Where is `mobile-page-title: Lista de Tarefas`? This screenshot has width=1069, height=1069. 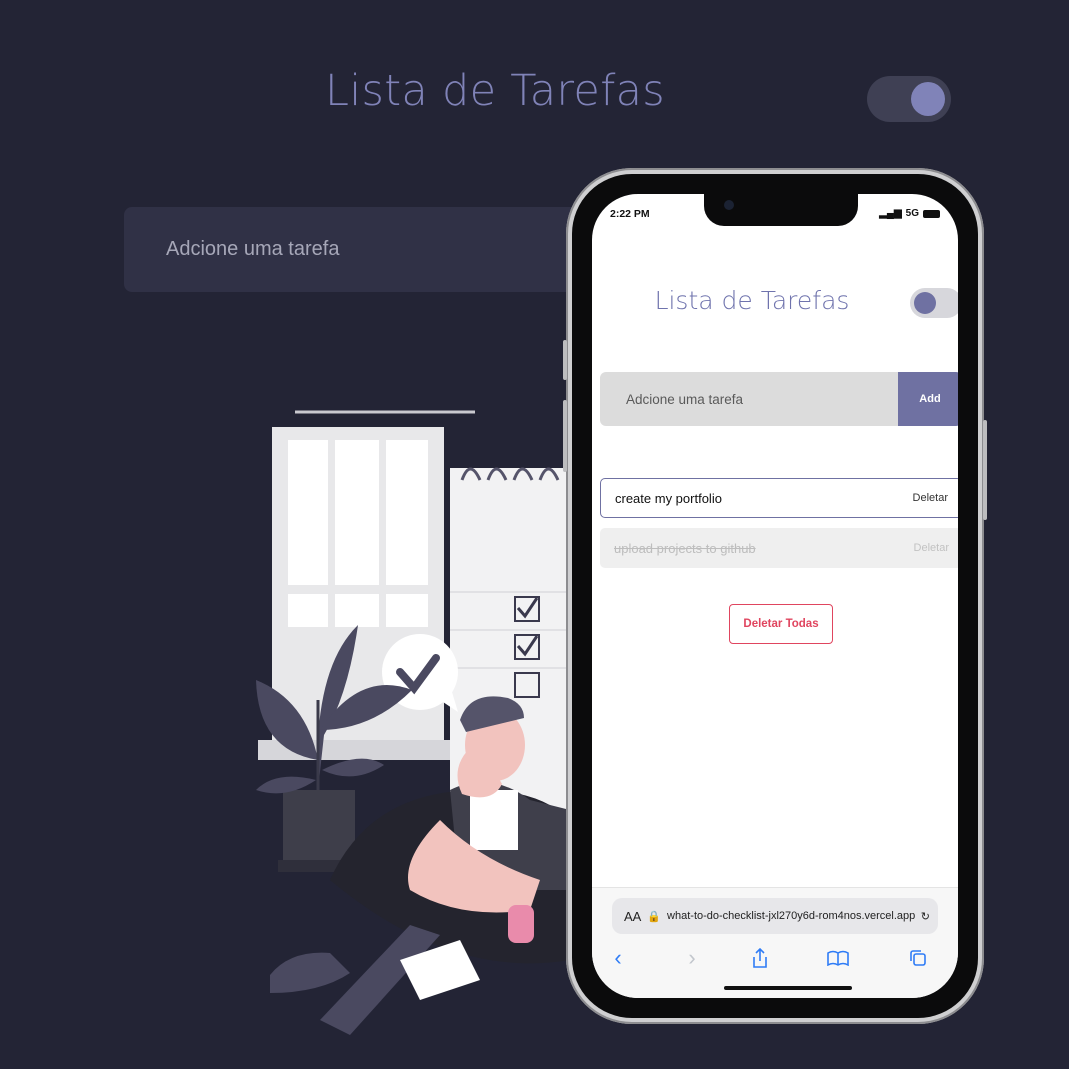 mobile-page-title: Lista de Tarefas is located at coordinates (752, 300).